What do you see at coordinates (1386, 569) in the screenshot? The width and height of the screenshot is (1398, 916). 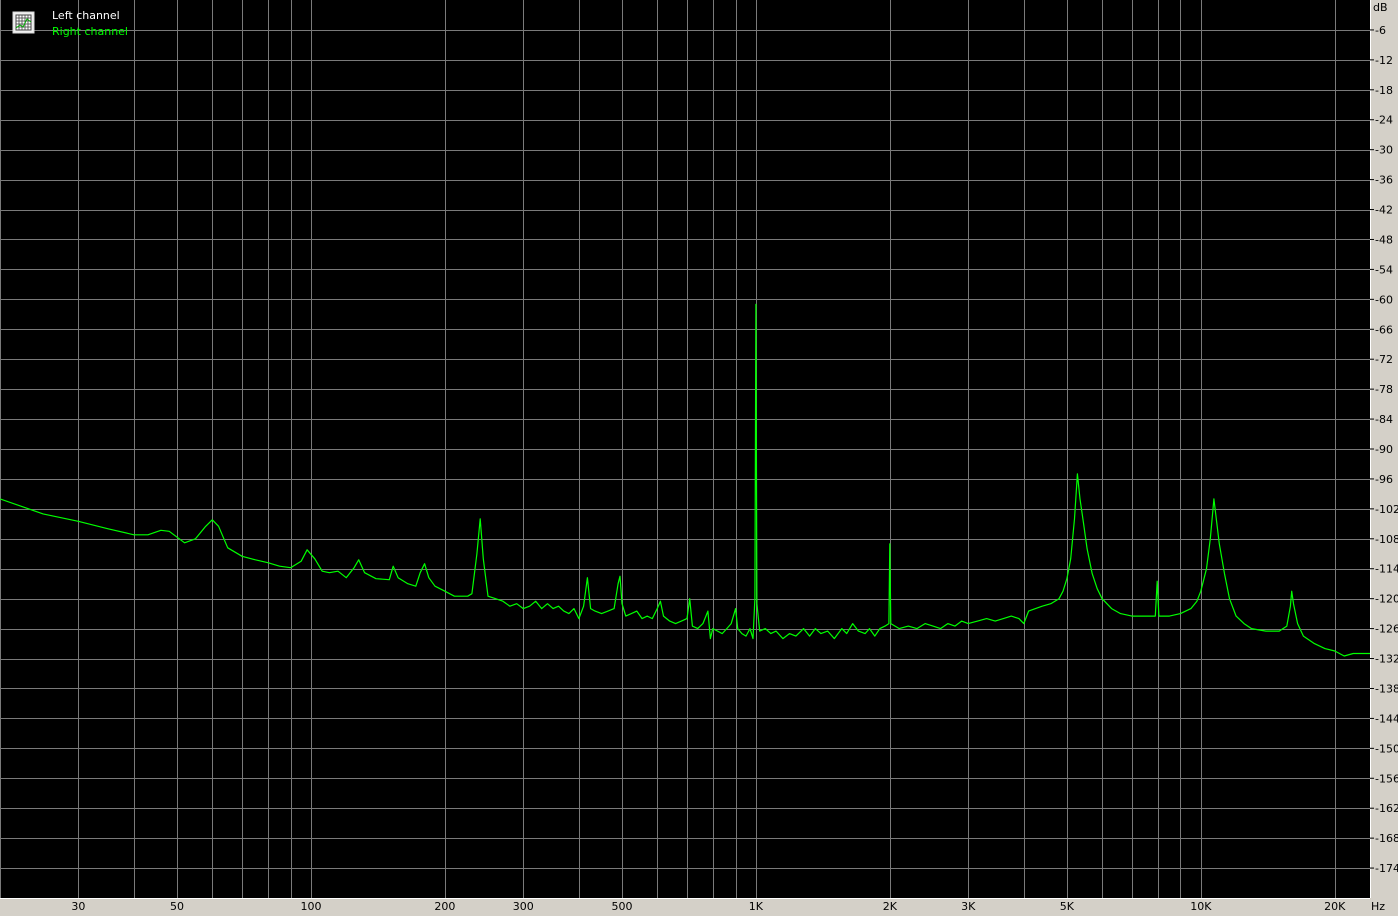 I see `y-tick-label: -114` at bounding box center [1386, 569].